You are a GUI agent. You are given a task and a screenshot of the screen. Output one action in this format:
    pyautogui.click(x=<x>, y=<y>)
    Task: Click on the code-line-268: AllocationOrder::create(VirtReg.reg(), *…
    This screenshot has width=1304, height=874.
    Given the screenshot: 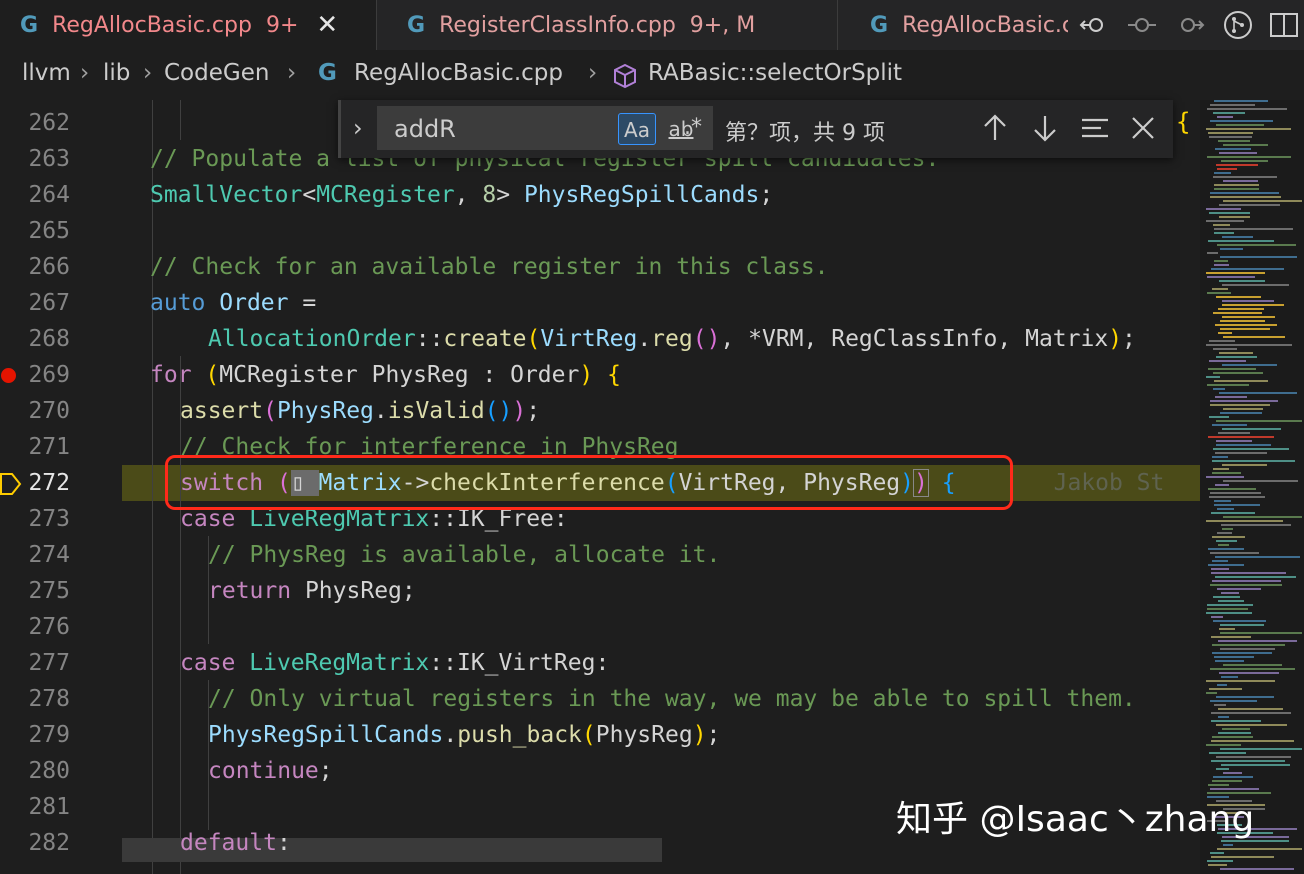 What is the action you would take?
    pyautogui.click(x=672, y=339)
    